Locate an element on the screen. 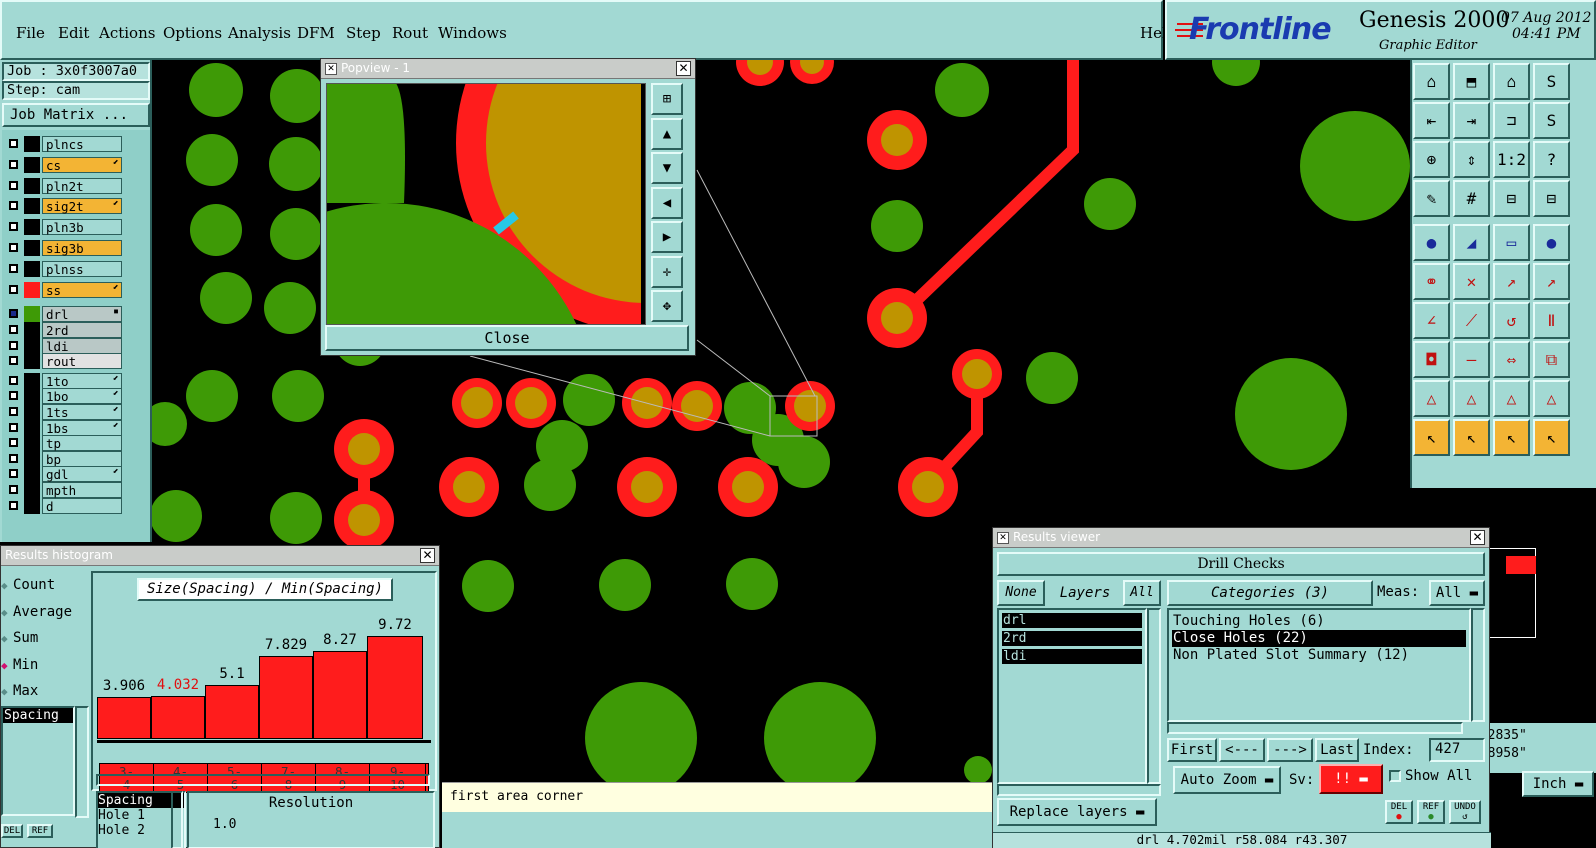  menu-step: Step is located at coordinates (363, 33).